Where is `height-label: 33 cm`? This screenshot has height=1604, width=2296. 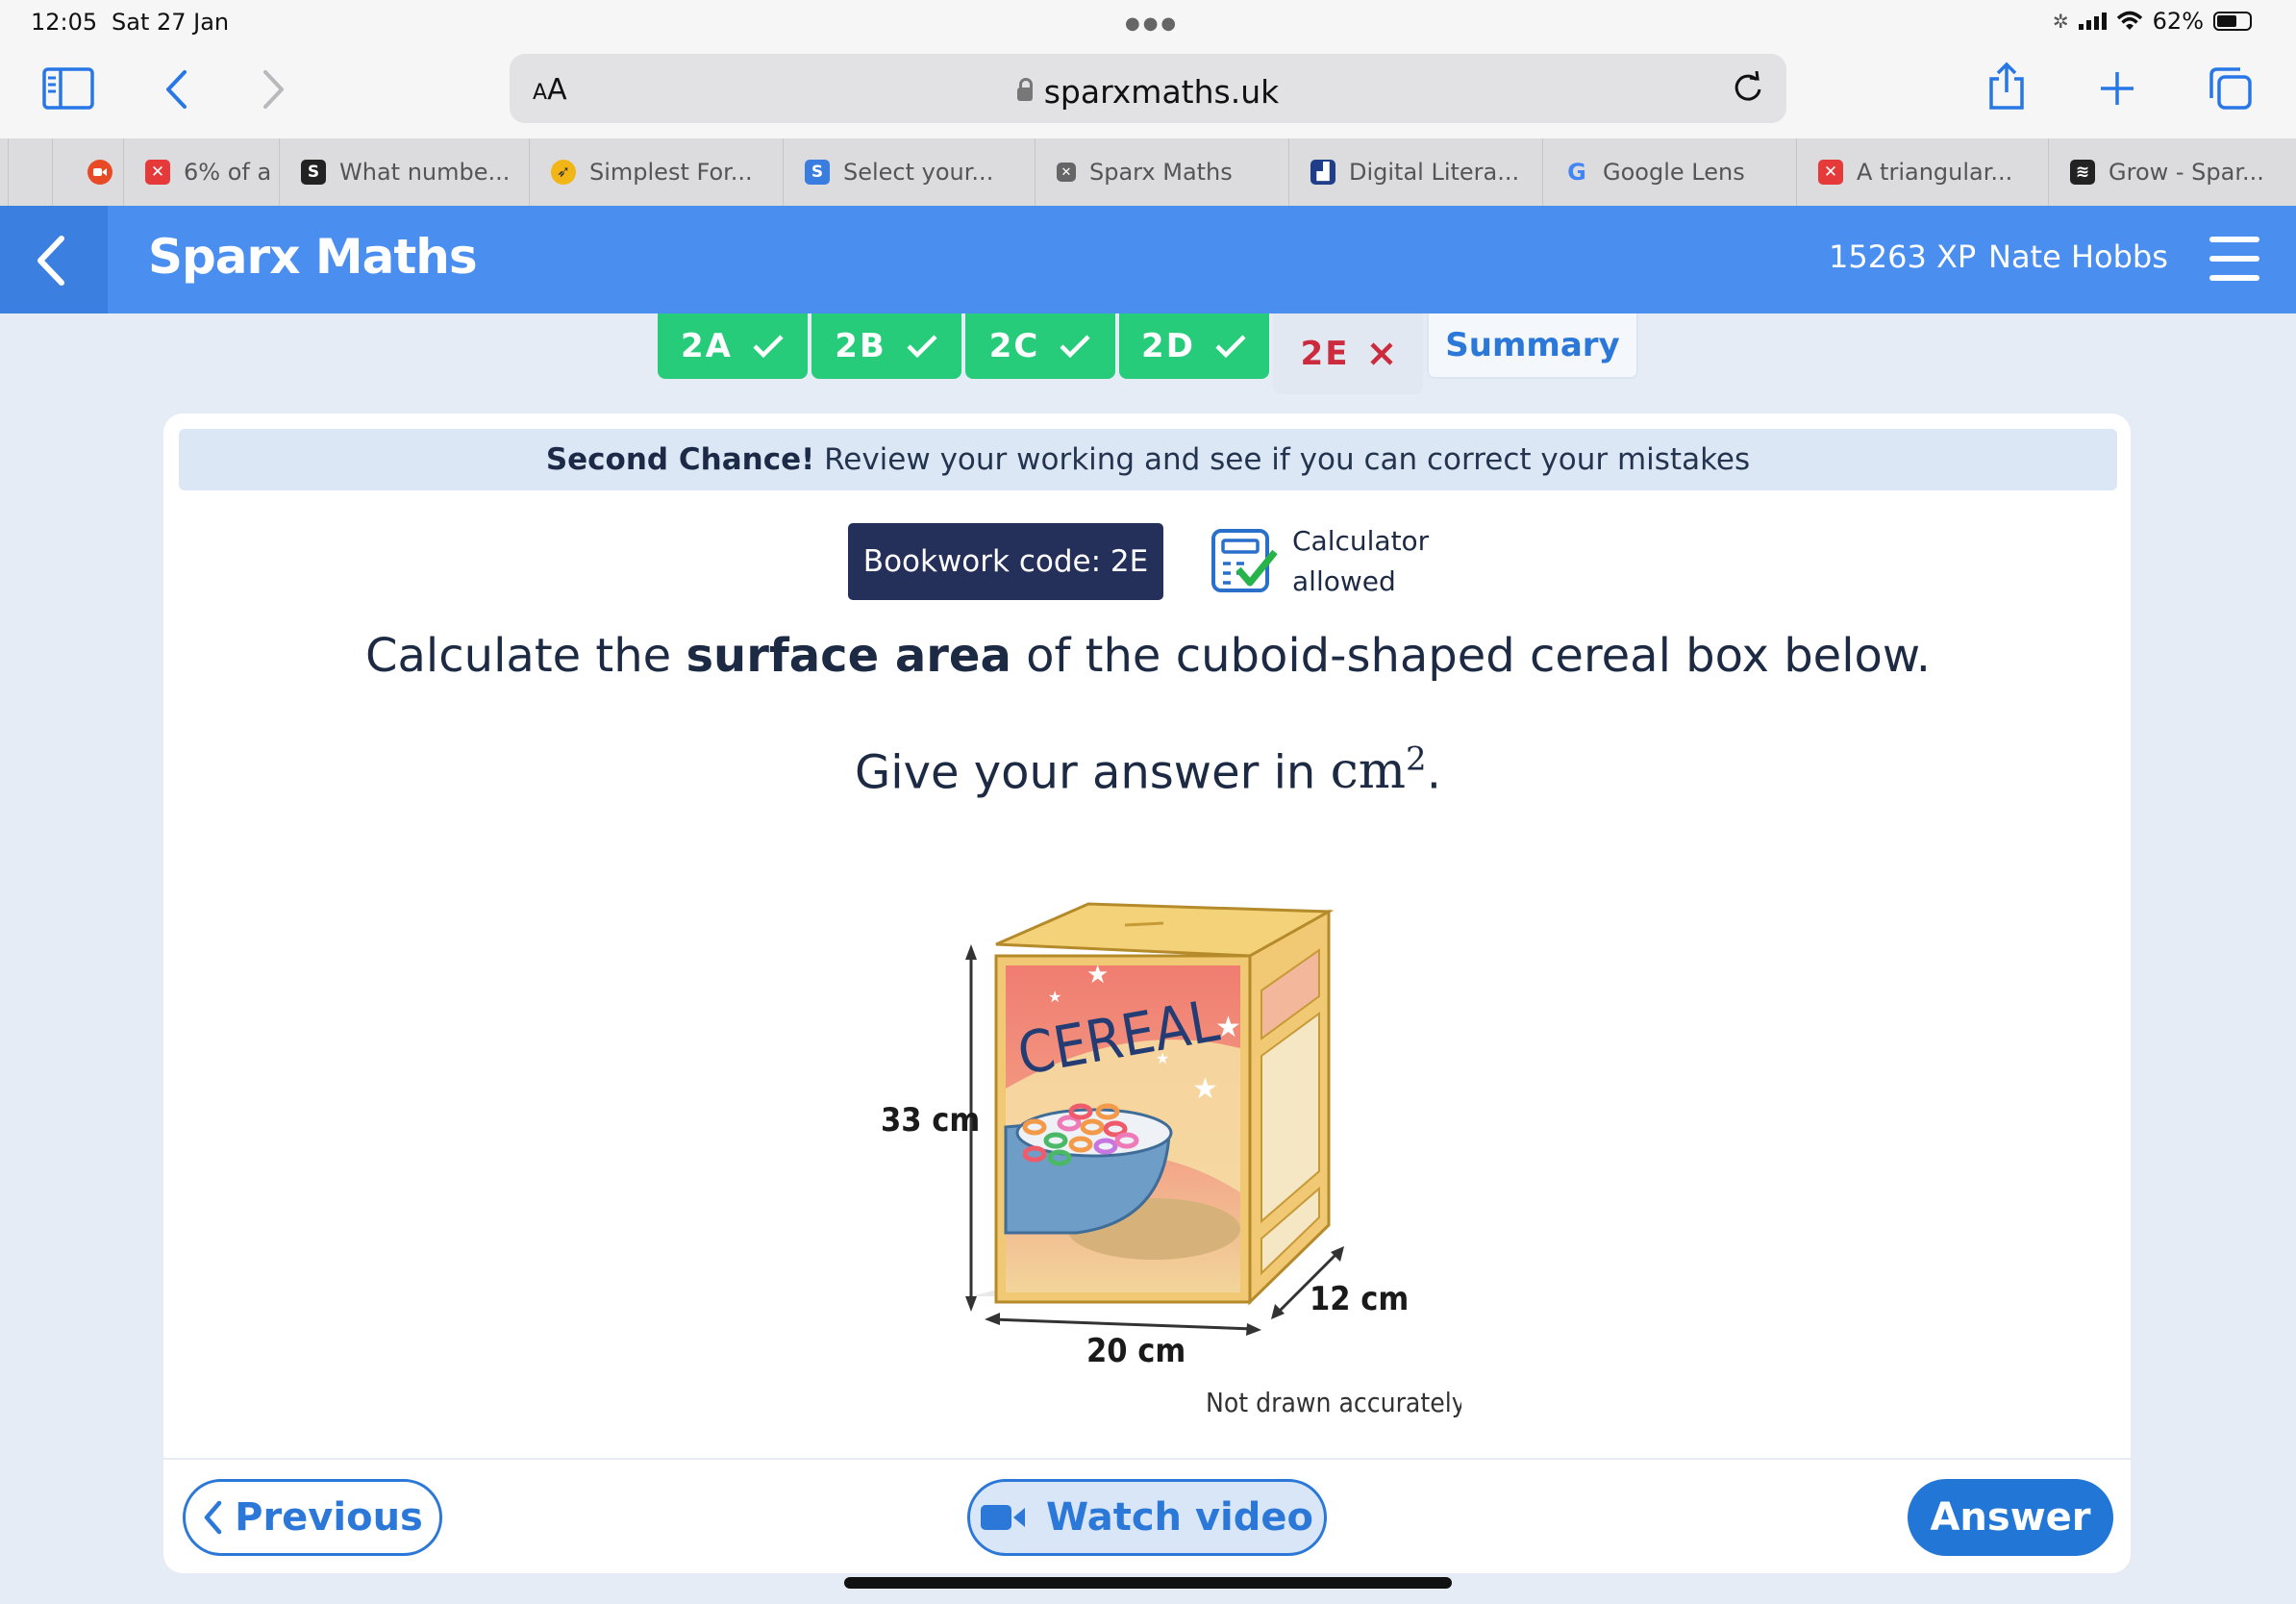
height-label: 33 cm is located at coordinates (930, 1120).